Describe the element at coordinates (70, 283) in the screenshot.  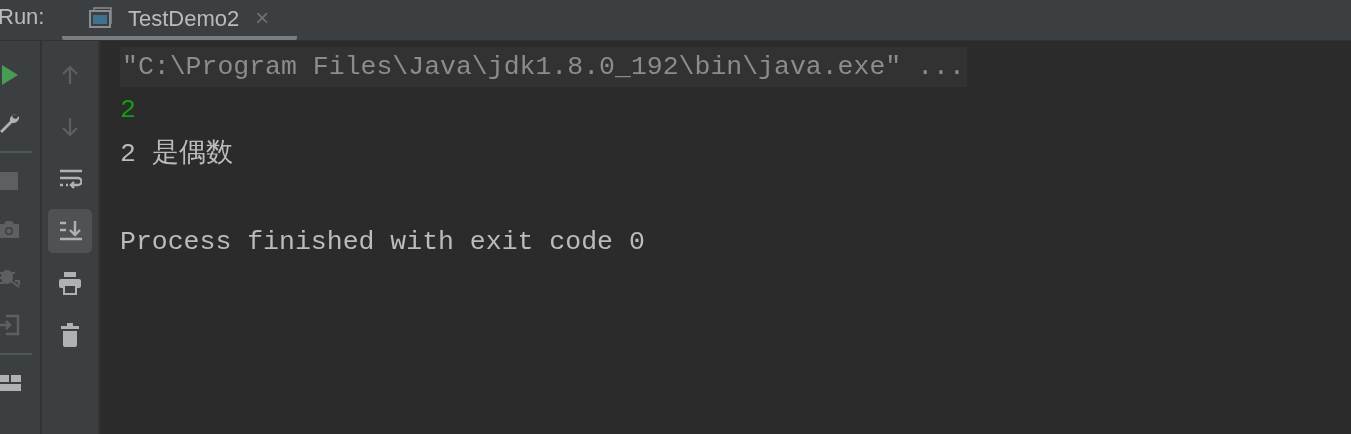
I see `print-icon` at that location.